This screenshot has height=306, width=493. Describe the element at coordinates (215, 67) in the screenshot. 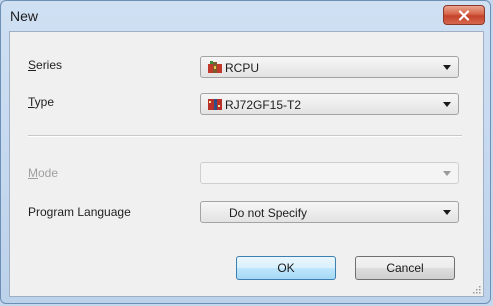

I see `cpu-module-icon` at that location.